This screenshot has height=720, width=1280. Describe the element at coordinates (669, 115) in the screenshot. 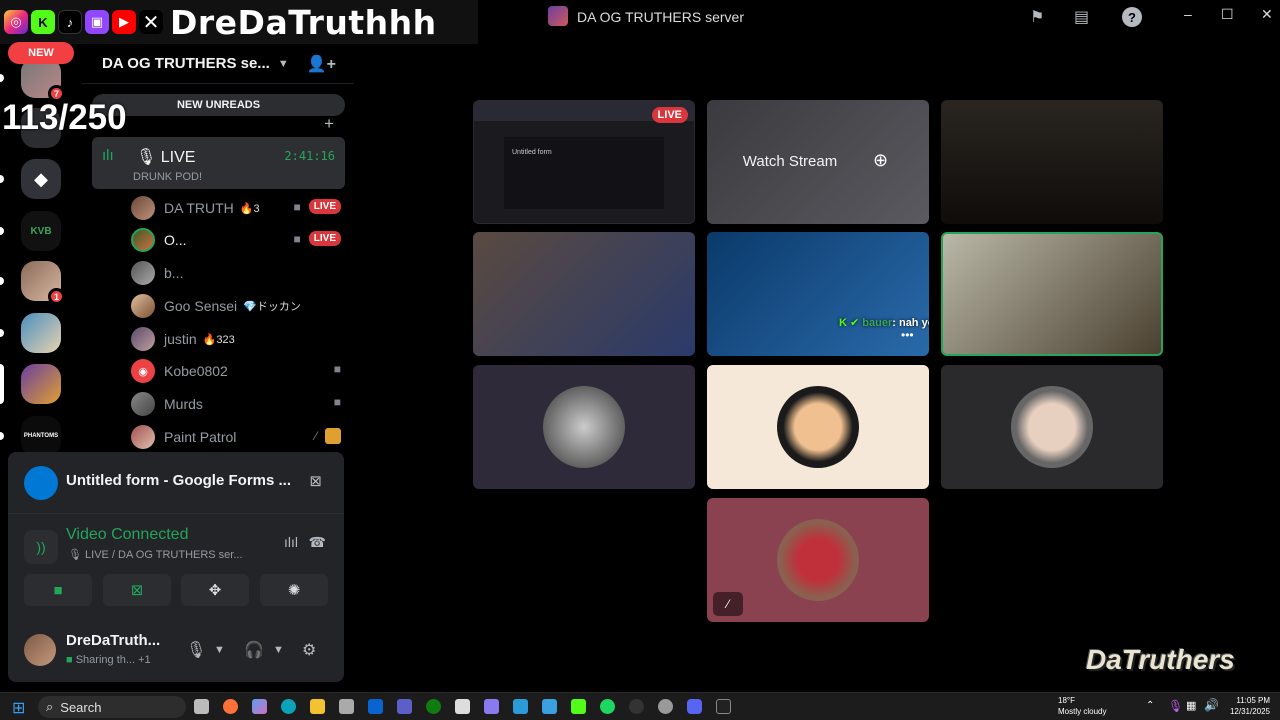

I see `live-badge: LIVE` at that location.